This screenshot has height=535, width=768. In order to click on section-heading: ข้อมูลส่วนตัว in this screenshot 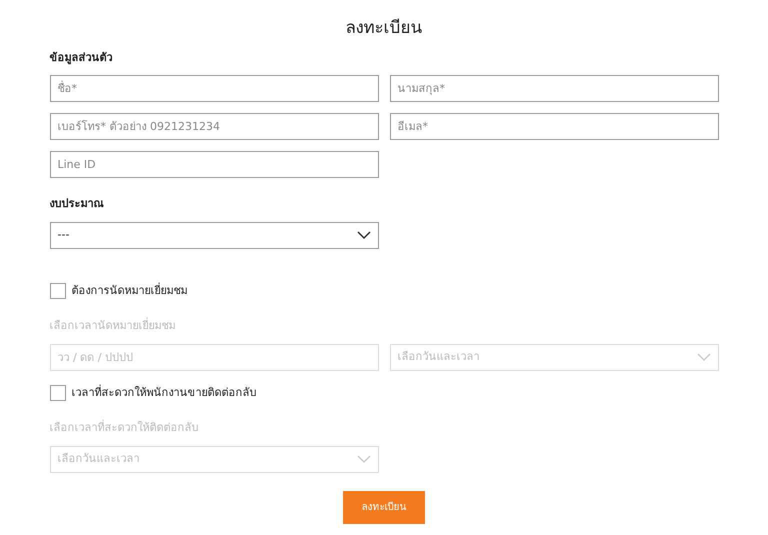, I will do `click(82, 58)`.